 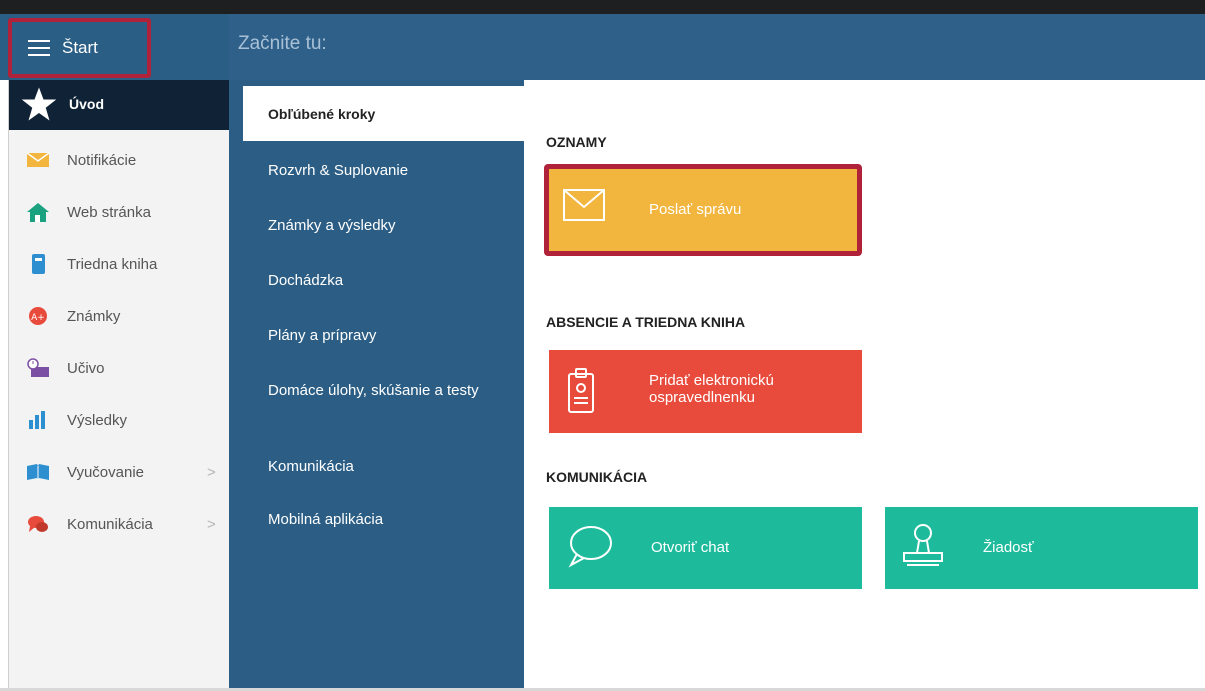 I want to click on section-title-komunikacia: KOMUNIKÁCIA, so click(x=597, y=477).